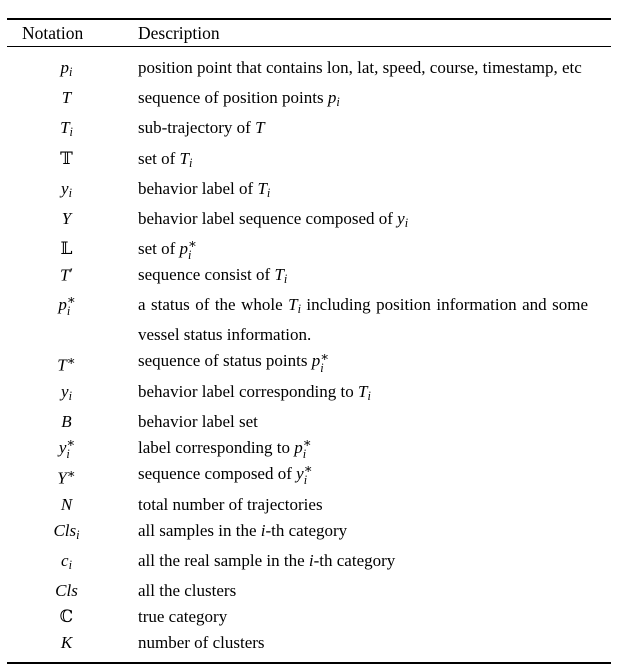  What do you see at coordinates (225, 448) in the screenshot?
I see `cell-description: label corresponding to p ∗ i` at bounding box center [225, 448].